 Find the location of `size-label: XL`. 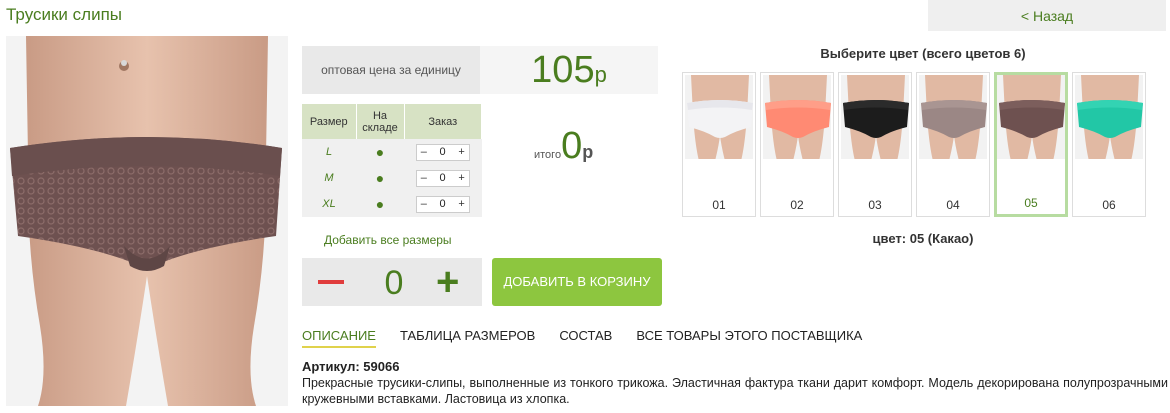

size-label: XL is located at coordinates (329, 204).